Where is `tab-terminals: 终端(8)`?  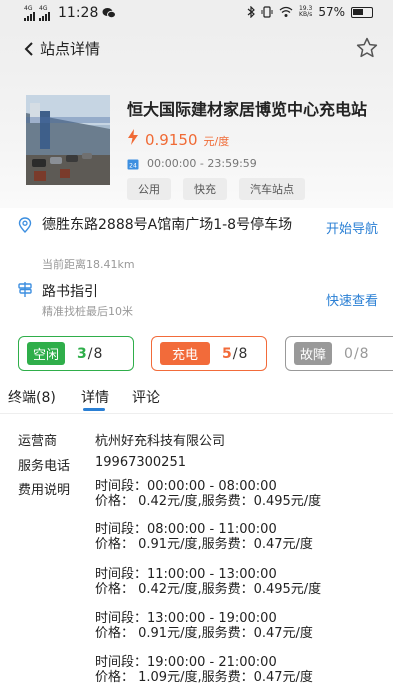 tab-terminals: 终端(8) is located at coordinates (32, 397).